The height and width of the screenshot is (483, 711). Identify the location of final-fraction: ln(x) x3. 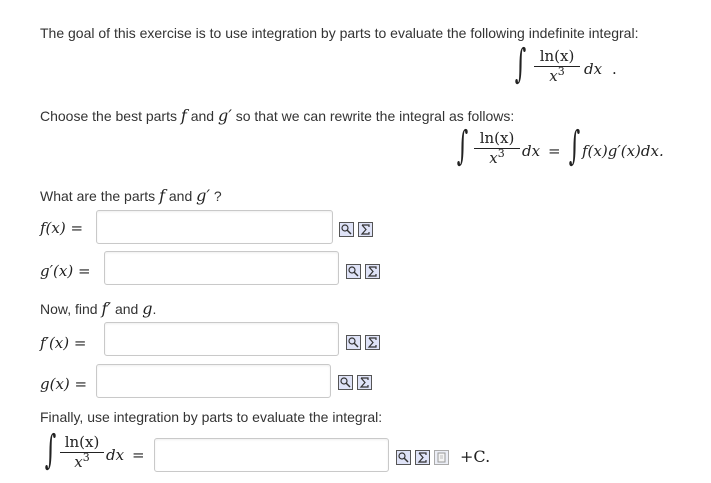
(82, 452).